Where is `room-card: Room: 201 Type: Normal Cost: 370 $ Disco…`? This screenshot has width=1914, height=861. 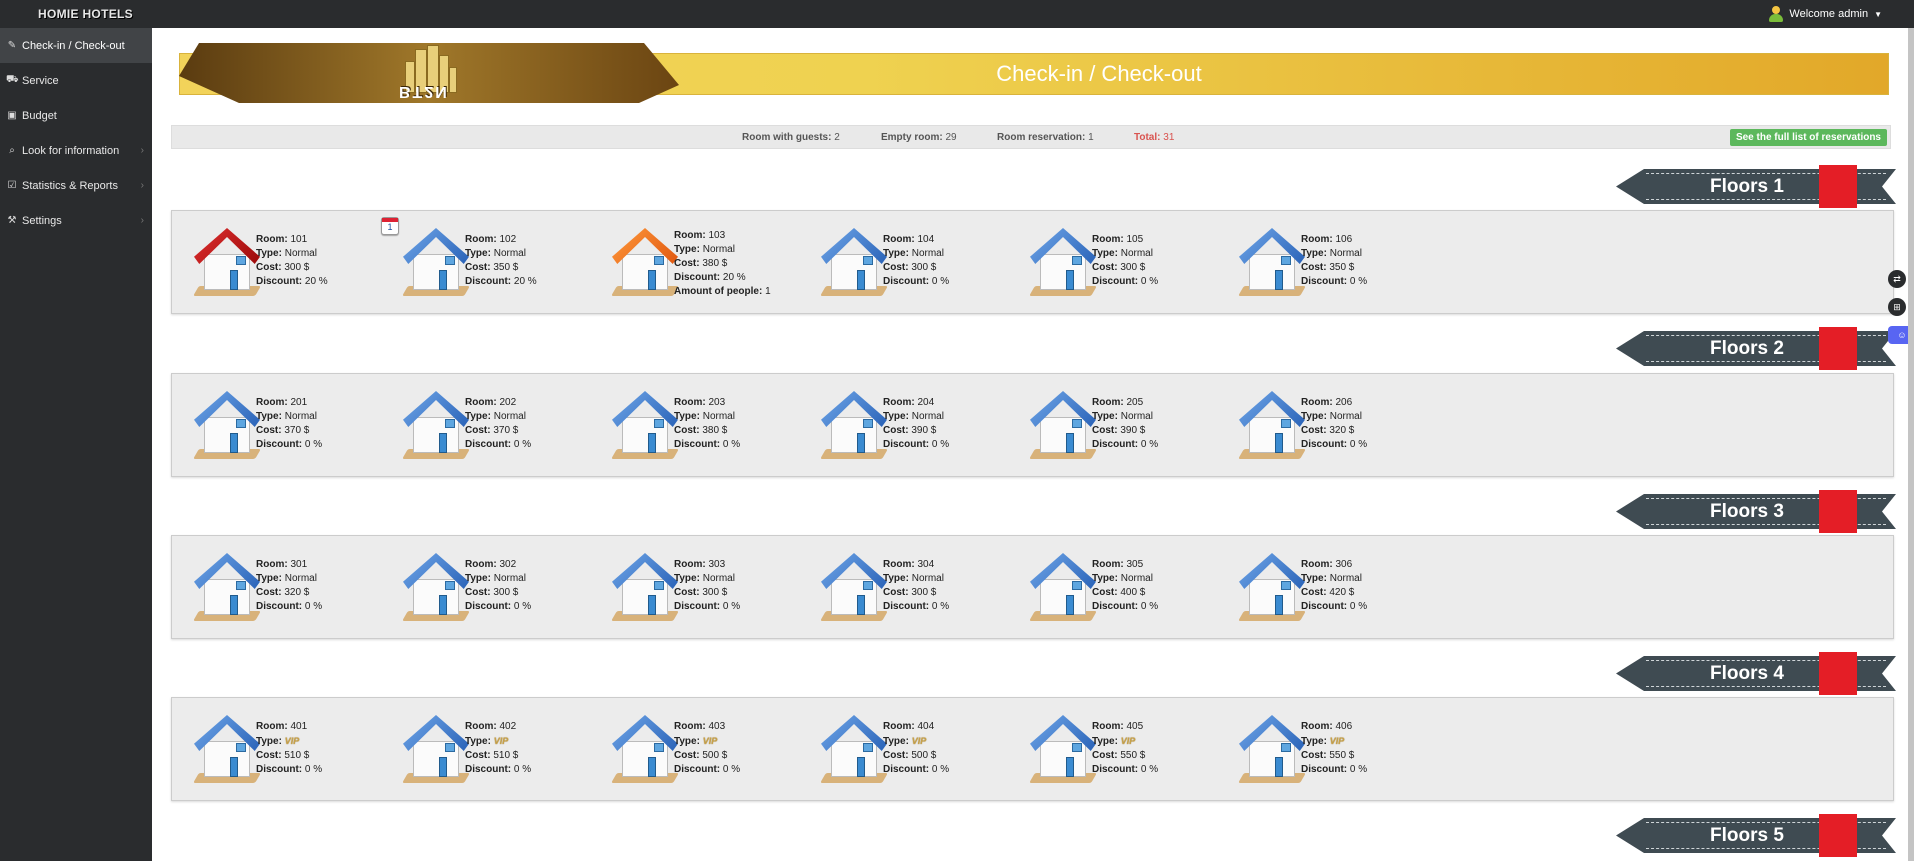 room-card: Room: 201 Type: Normal Cost: 370 $ Disco… is located at coordinates (272, 426).